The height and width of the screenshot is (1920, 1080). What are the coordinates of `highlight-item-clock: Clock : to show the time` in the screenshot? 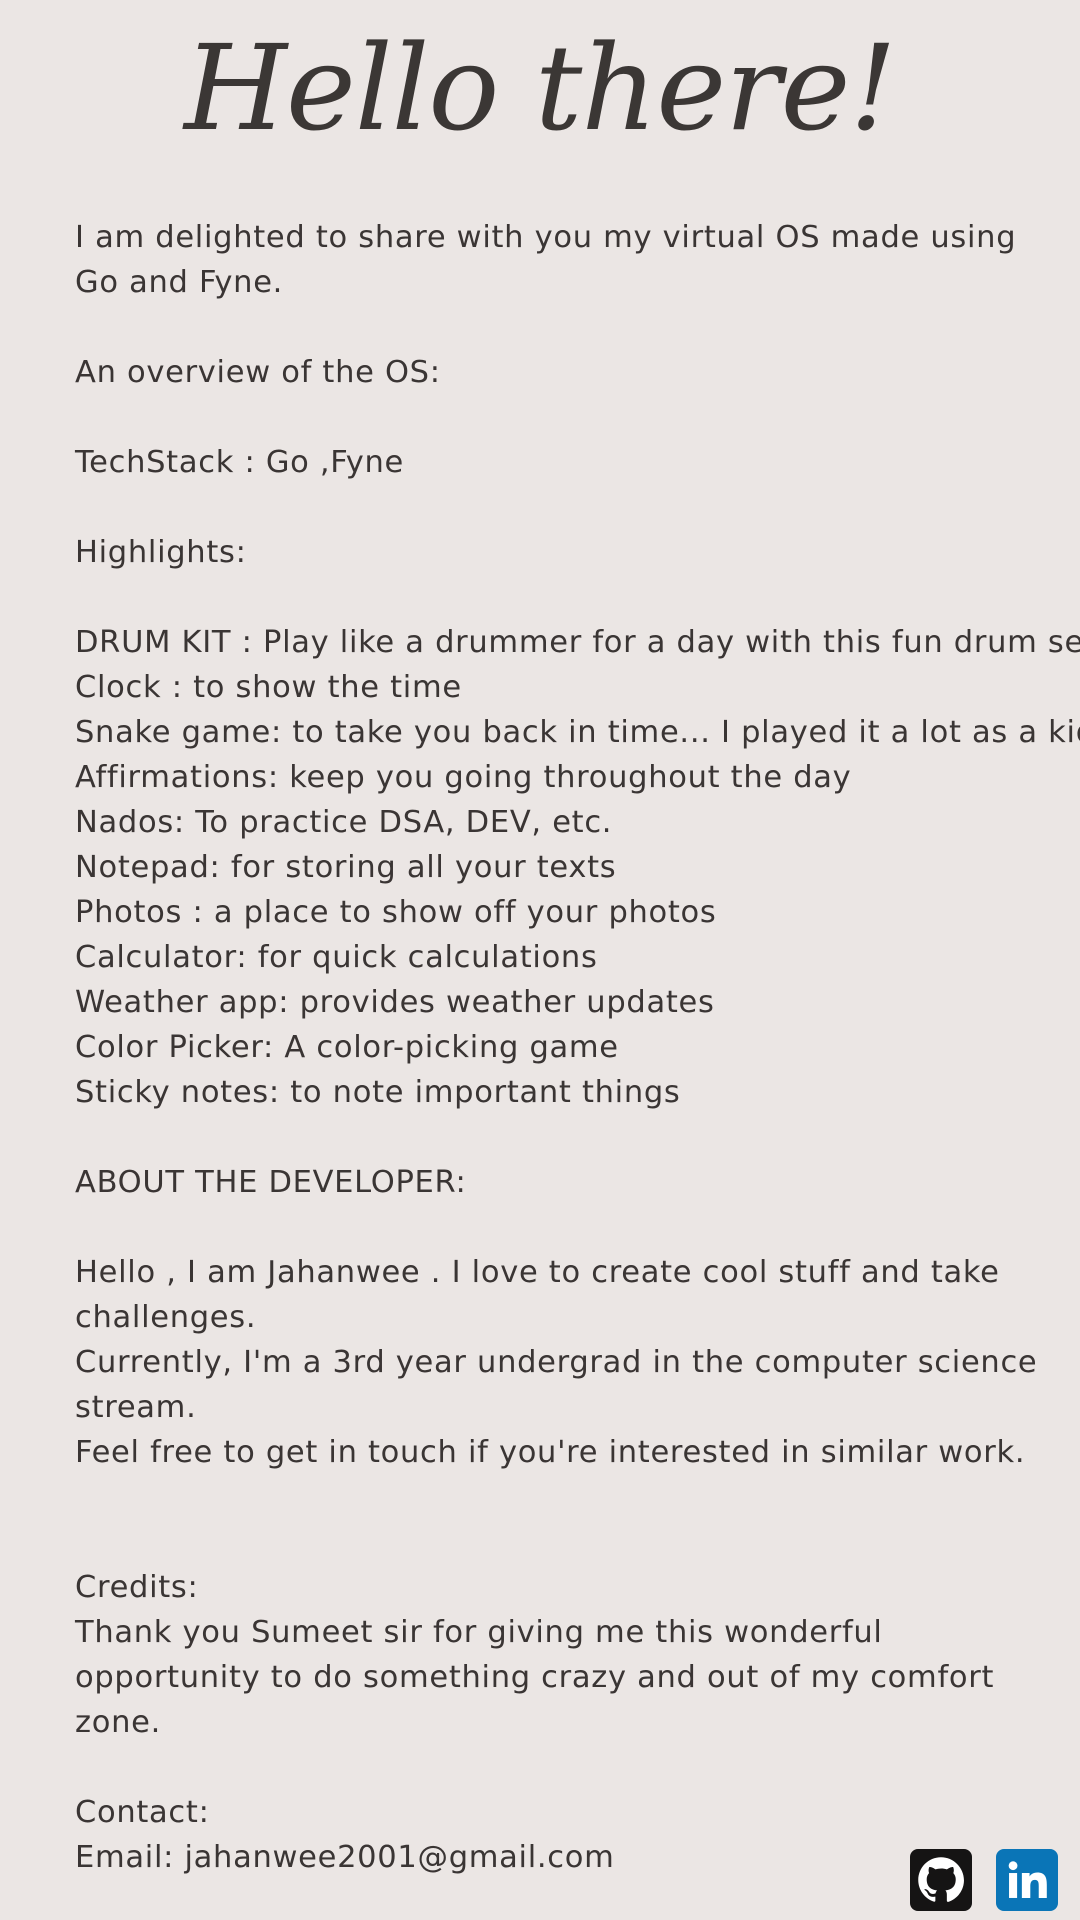 It's located at (268, 687).